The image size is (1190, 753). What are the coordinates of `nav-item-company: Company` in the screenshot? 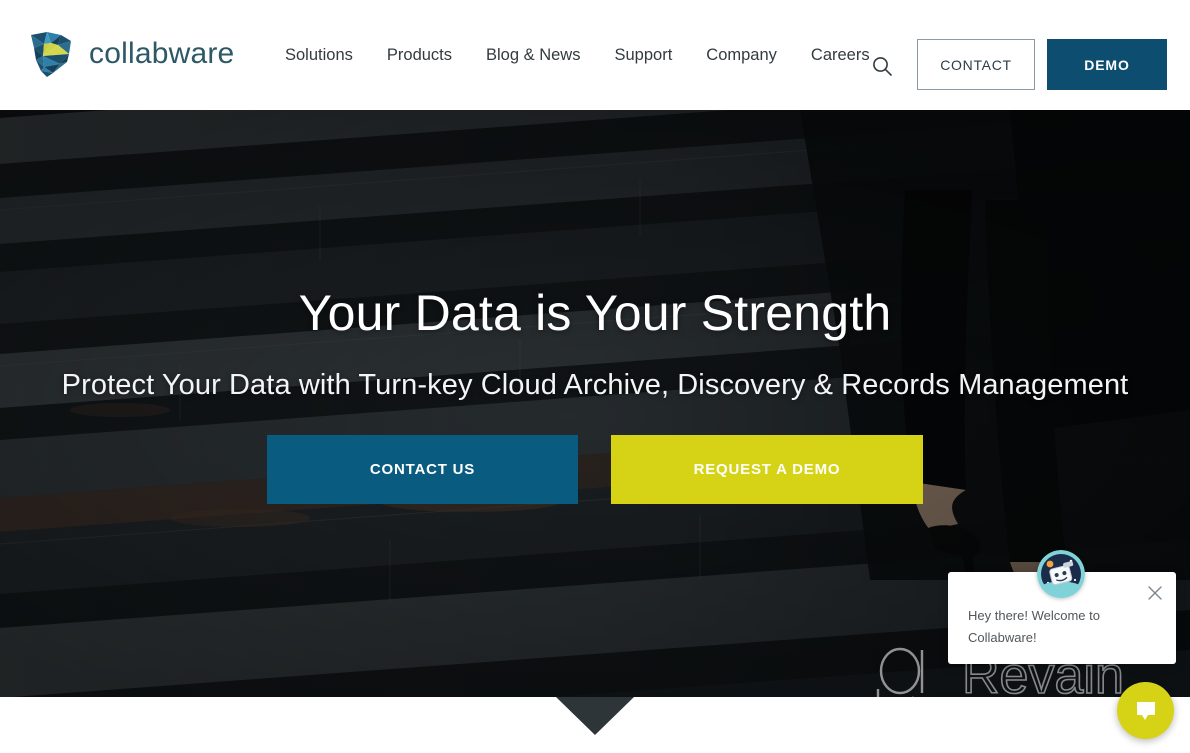 It's located at (741, 55).